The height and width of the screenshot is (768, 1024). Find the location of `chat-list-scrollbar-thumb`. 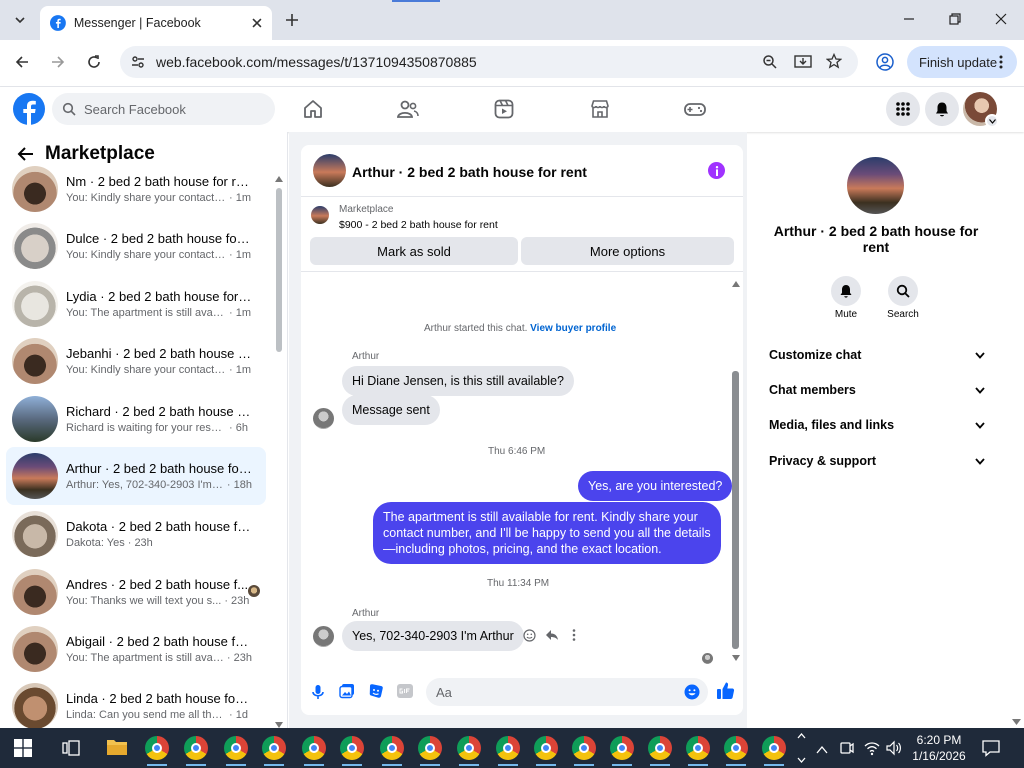

chat-list-scrollbar-thumb is located at coordinates (279, 270).